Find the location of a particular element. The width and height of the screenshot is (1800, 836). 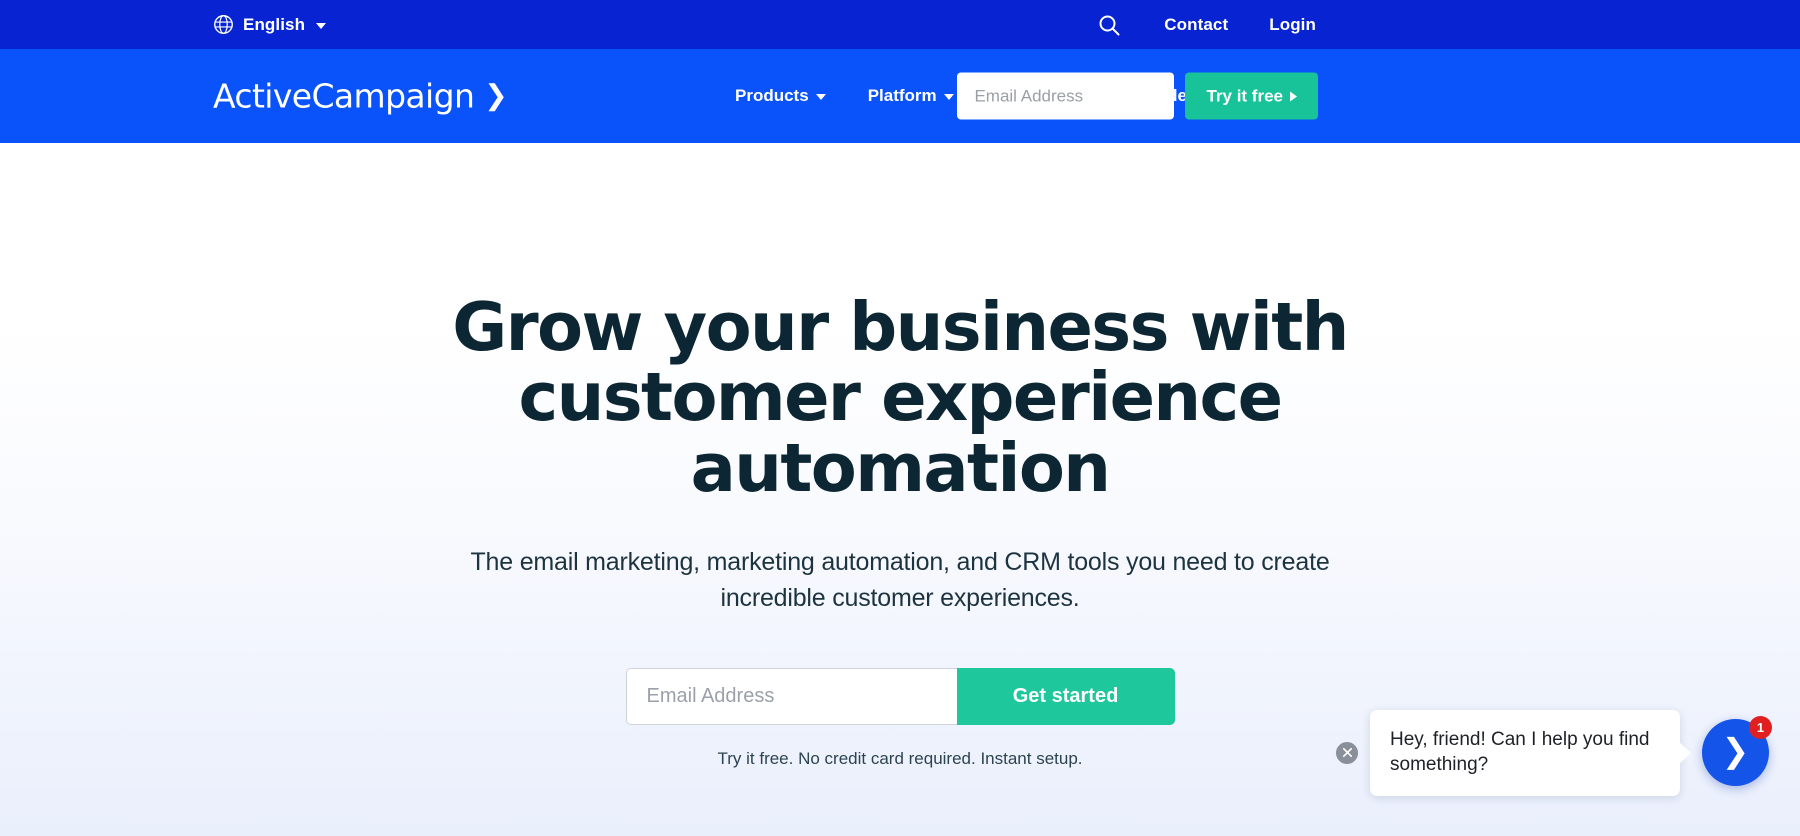

chat-launcher-wrap: ❯ 1 is located at coordinates (1737, 751).